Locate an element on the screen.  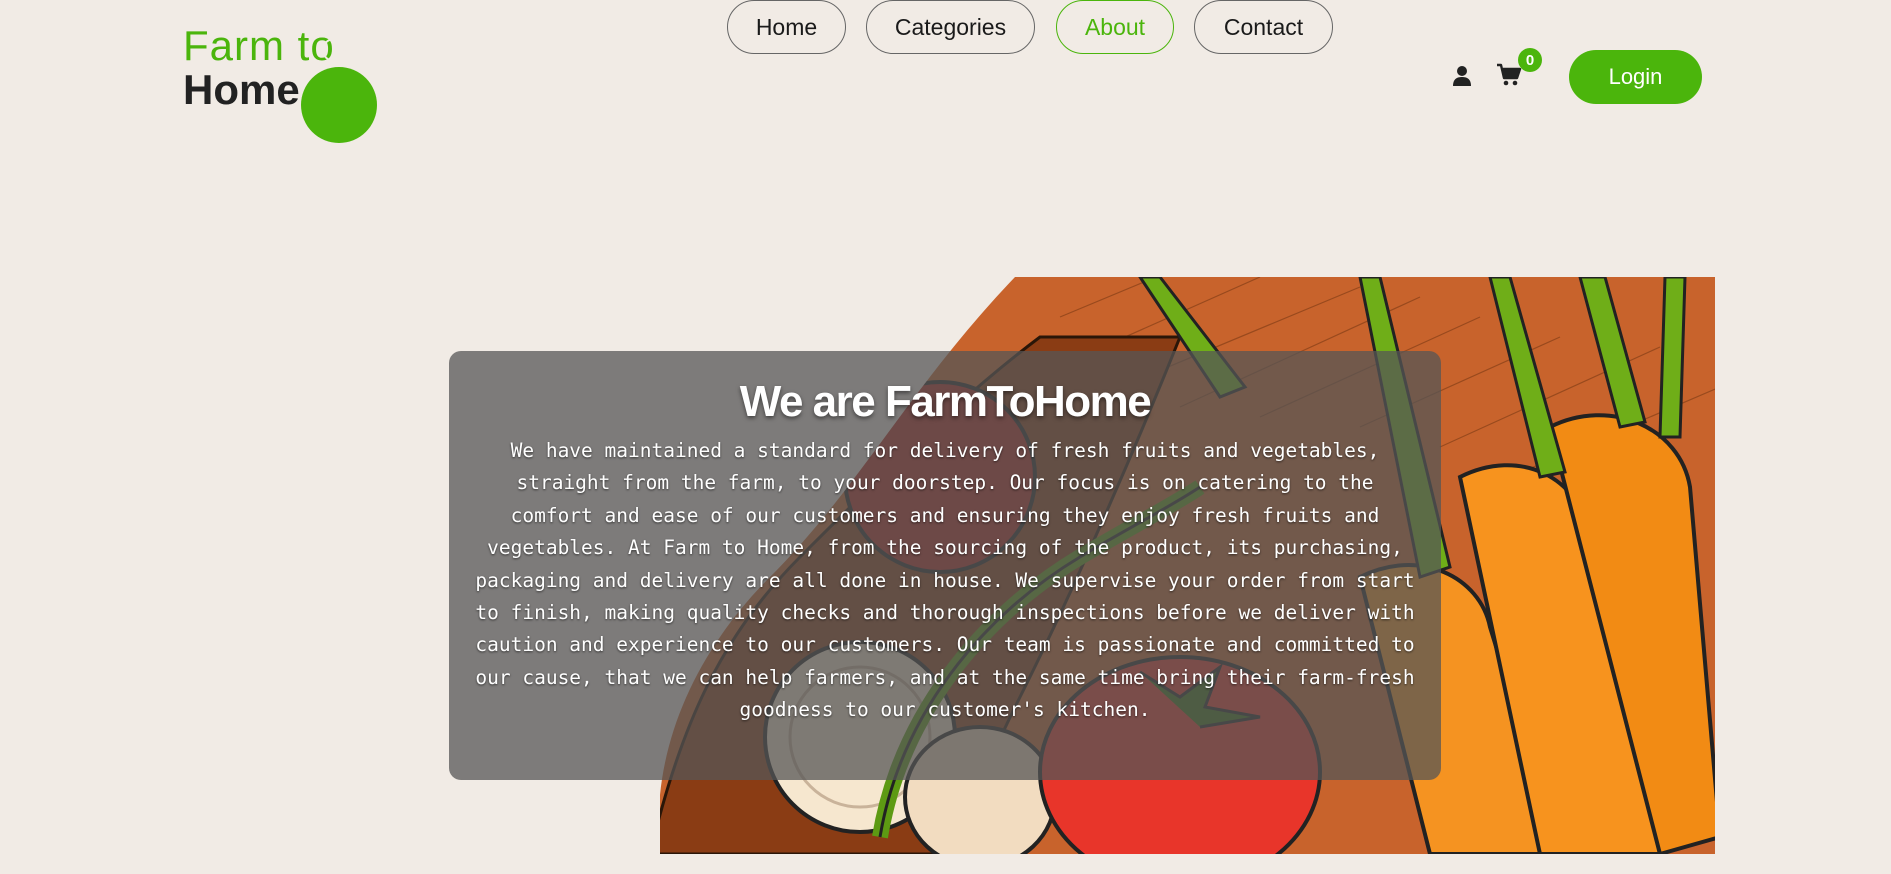
logo-line-2: Home is located at coordinates (241, 89).